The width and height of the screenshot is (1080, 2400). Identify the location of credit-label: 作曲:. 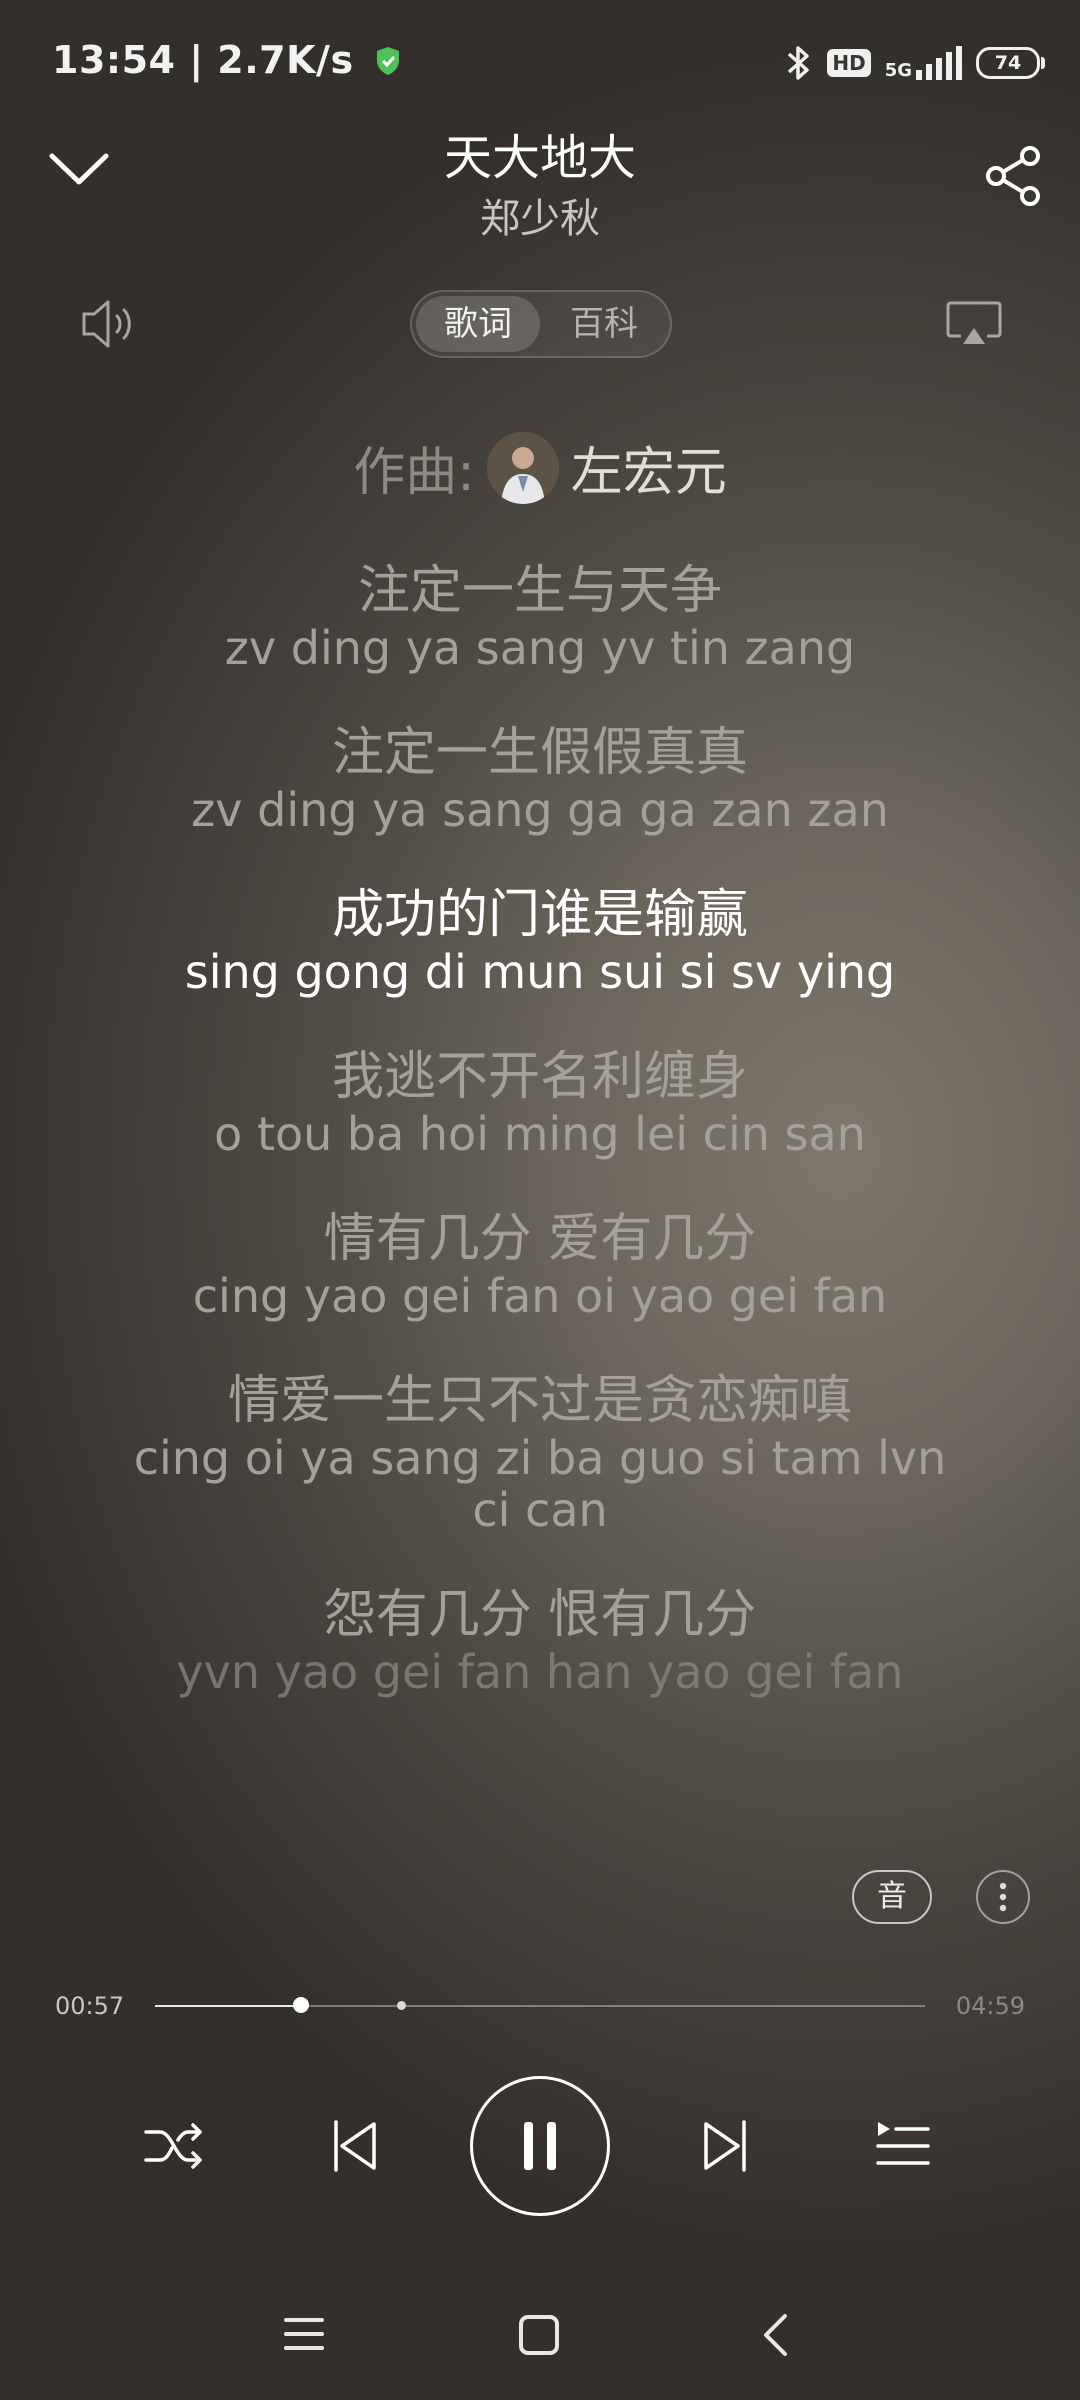
(414, 473).